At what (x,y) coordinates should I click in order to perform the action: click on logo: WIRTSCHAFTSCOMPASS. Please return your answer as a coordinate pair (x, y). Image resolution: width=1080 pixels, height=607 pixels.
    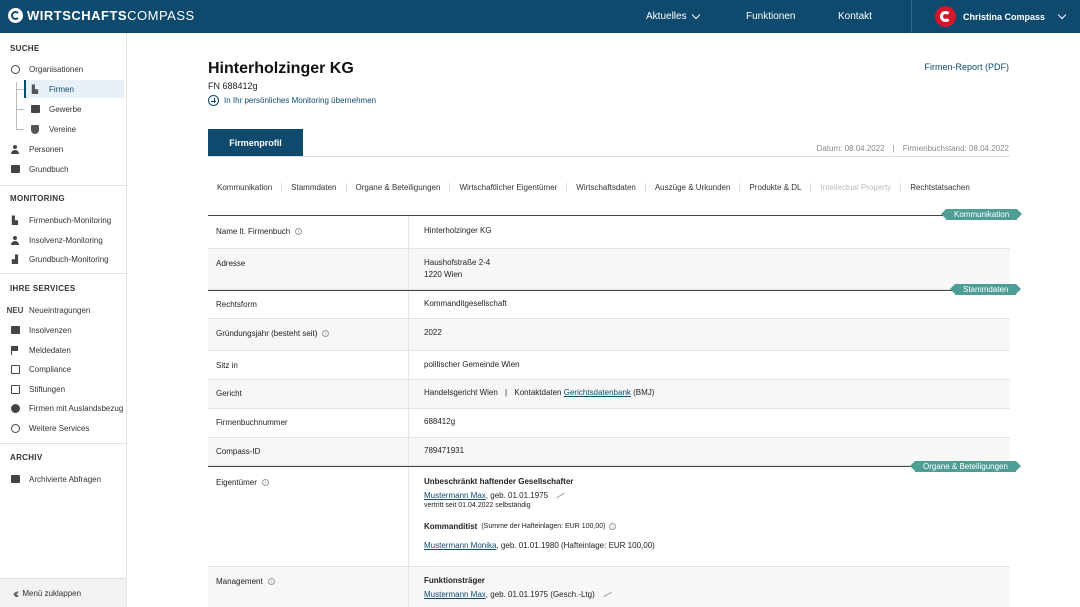
    Looking at the image, I should click on (101, 15).